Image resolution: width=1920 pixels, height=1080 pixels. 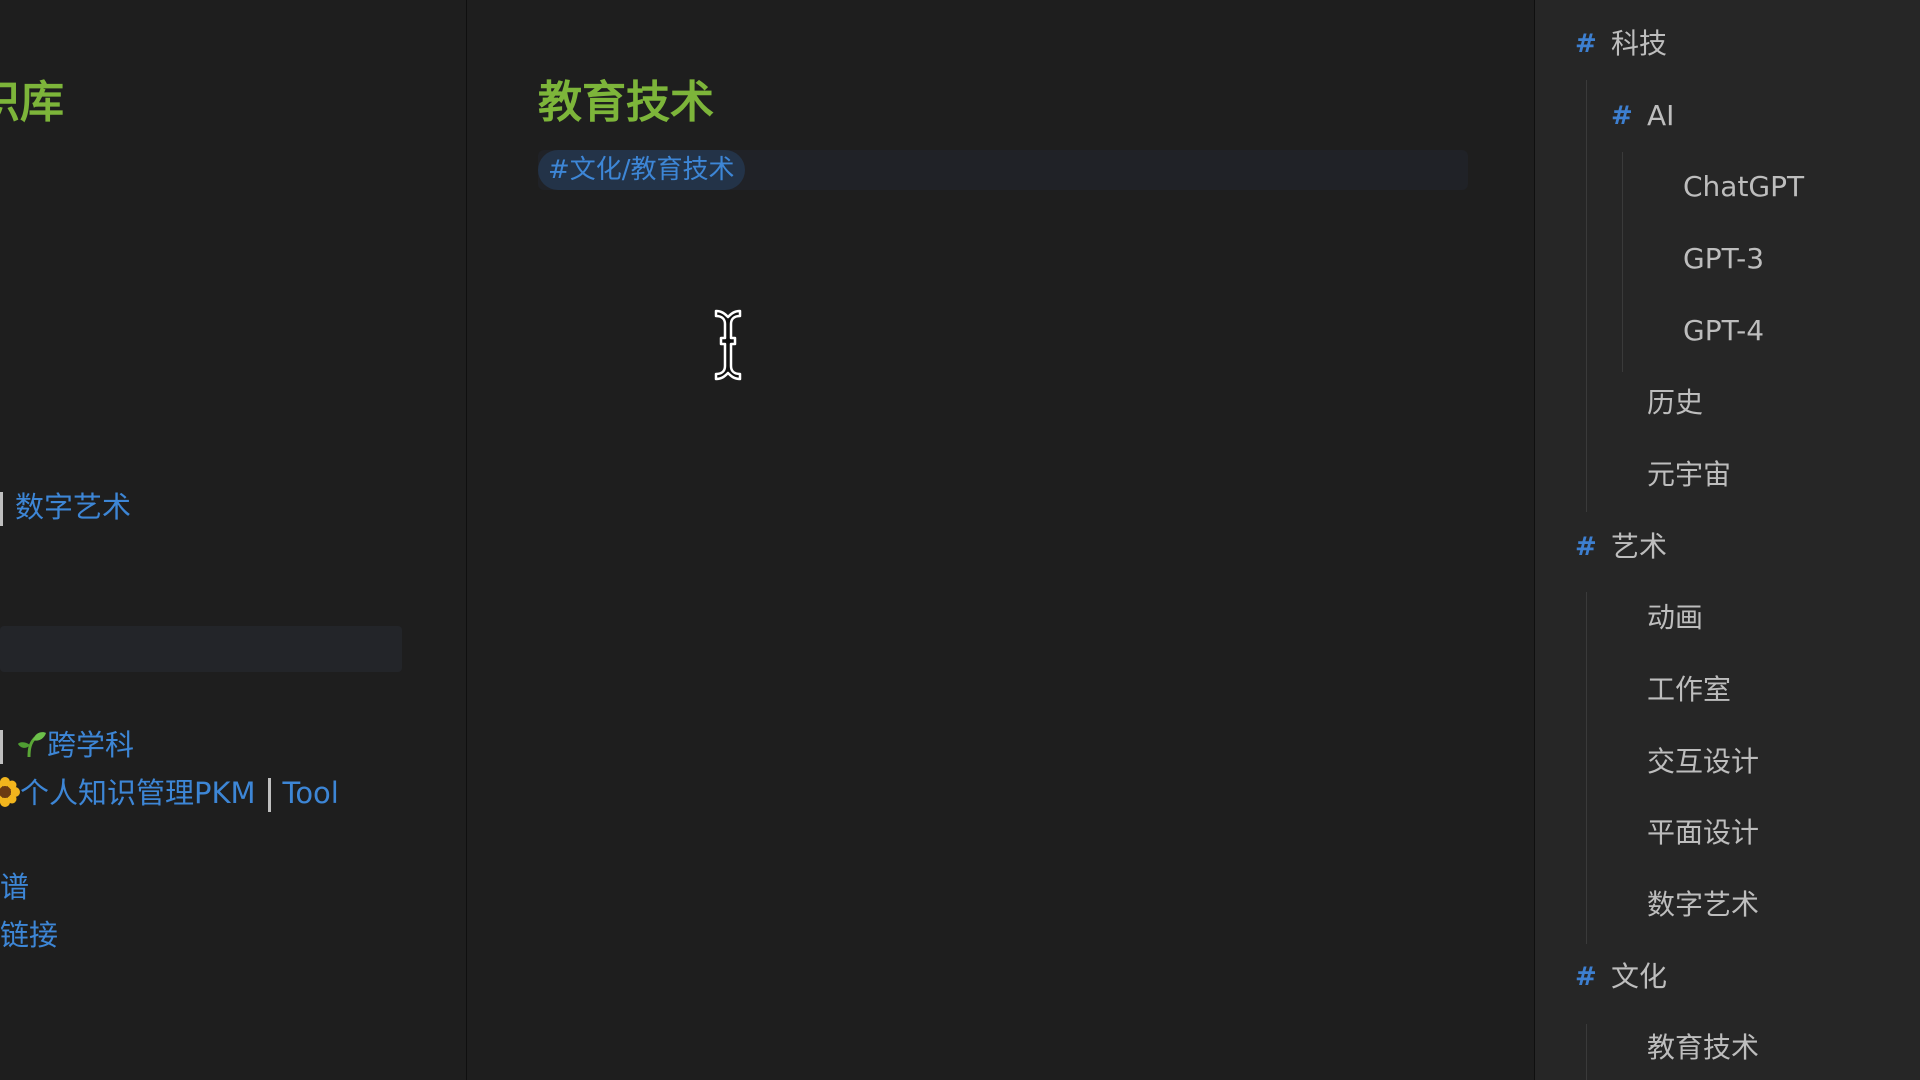 I want to click on left-link-row-2: 跨学科, so click(x=67, y=744).